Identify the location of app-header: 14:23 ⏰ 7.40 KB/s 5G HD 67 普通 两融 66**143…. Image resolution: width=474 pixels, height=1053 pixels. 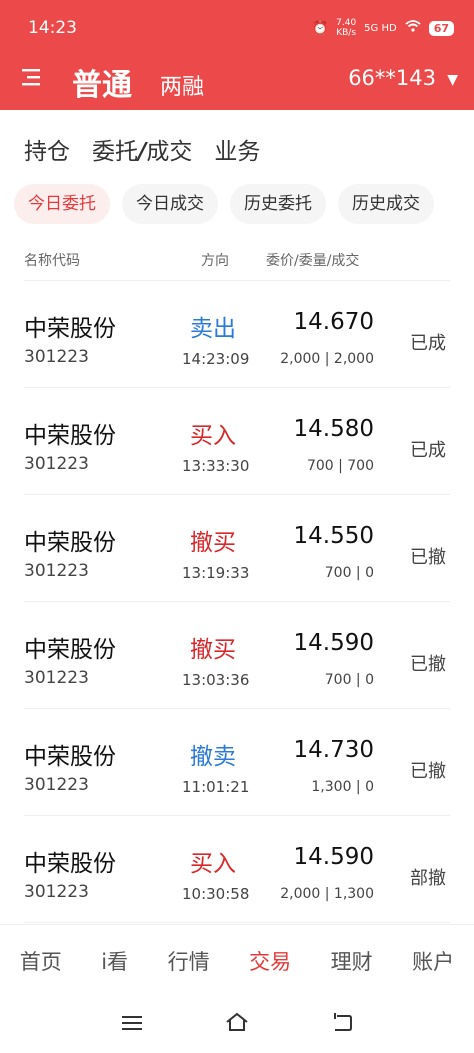
(237, 55).